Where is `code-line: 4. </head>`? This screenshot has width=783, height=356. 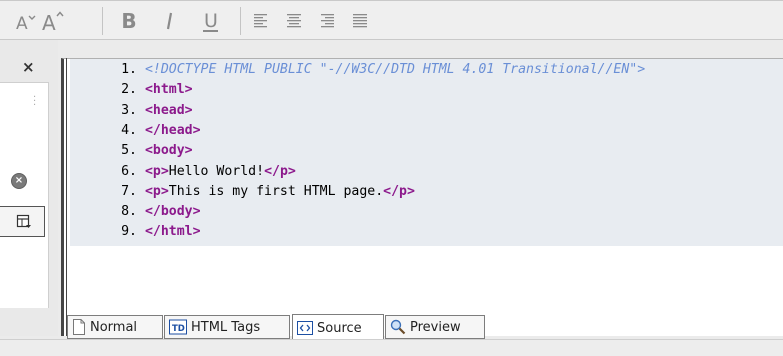
code-line: 4. </head> is located at coordinates (135, 130).